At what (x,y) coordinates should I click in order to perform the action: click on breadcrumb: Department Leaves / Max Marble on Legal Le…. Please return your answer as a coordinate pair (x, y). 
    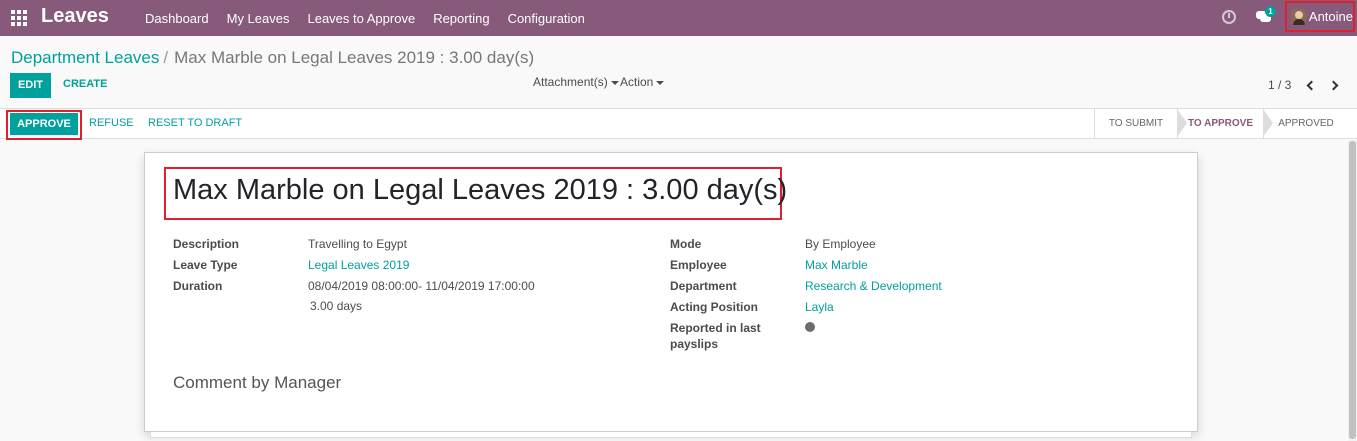
    Looking at the image, I should click on (272, 58).